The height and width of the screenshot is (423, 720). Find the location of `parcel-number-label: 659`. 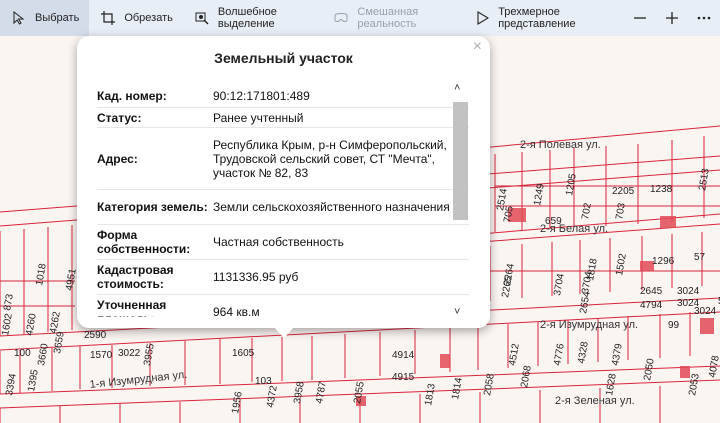

parcel-number-label: 659 is located at coordinates (553, 221).